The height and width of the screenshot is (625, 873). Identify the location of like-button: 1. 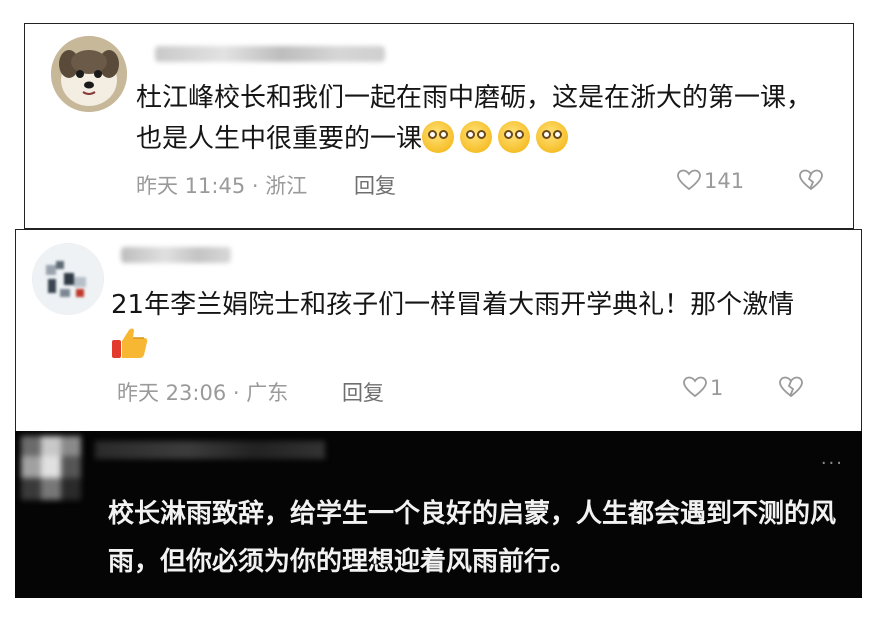
(702, 387).